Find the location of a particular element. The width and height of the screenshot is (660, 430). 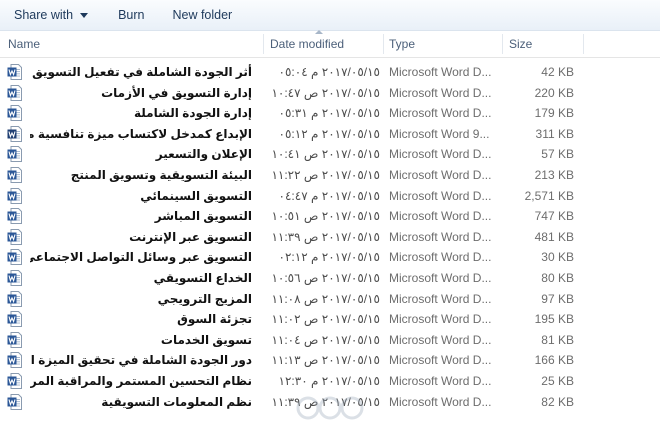

file-date-modified: ٢٠١٧/٠٥/١٥ م ٠٥:٠٤ is located at coordinates (329, 72).